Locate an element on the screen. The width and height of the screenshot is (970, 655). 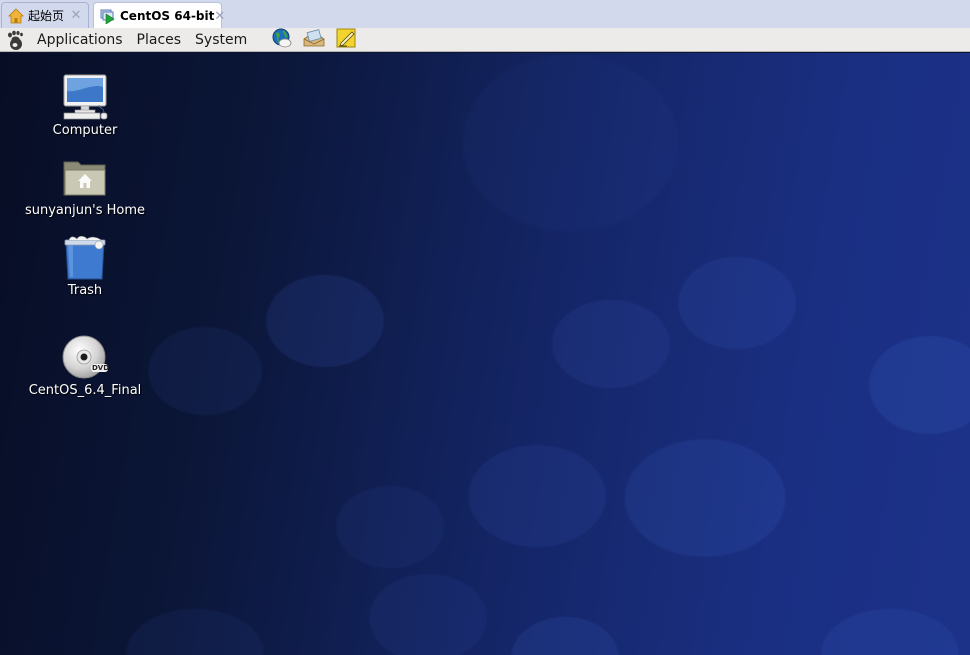
vm-power-on-icon is located at coordinates (108, 16).